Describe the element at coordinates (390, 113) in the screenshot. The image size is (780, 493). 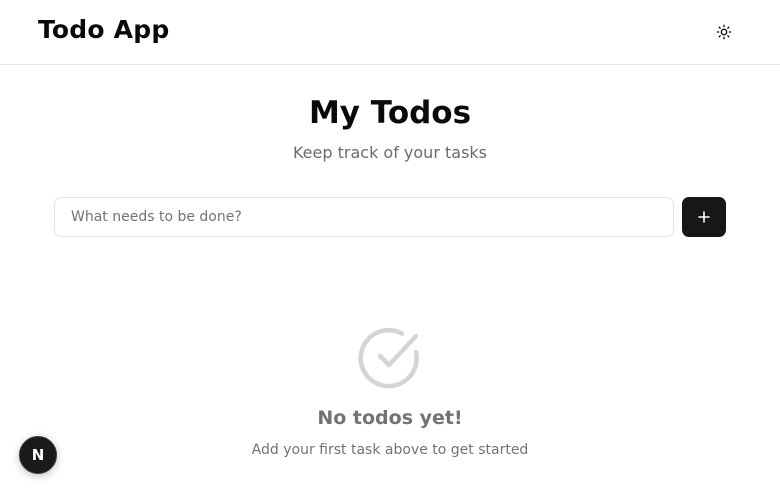
I see `page-title: My Todos` at that location.